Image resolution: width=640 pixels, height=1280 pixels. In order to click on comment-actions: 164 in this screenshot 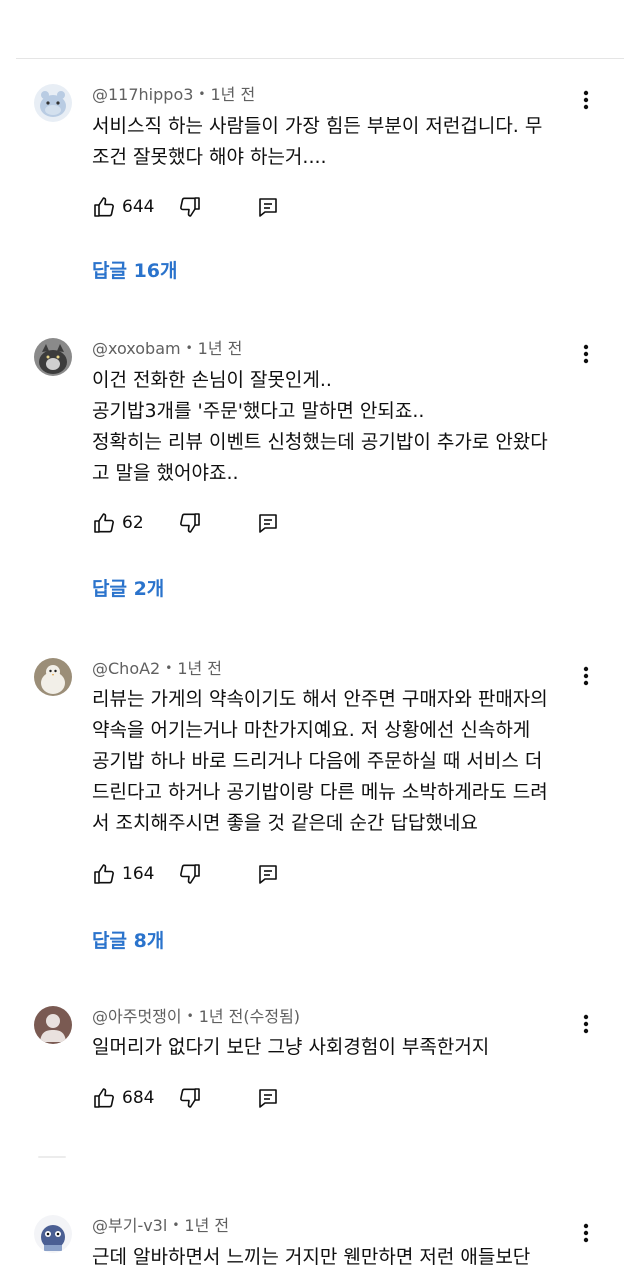, I will do `click(242, 876)`.